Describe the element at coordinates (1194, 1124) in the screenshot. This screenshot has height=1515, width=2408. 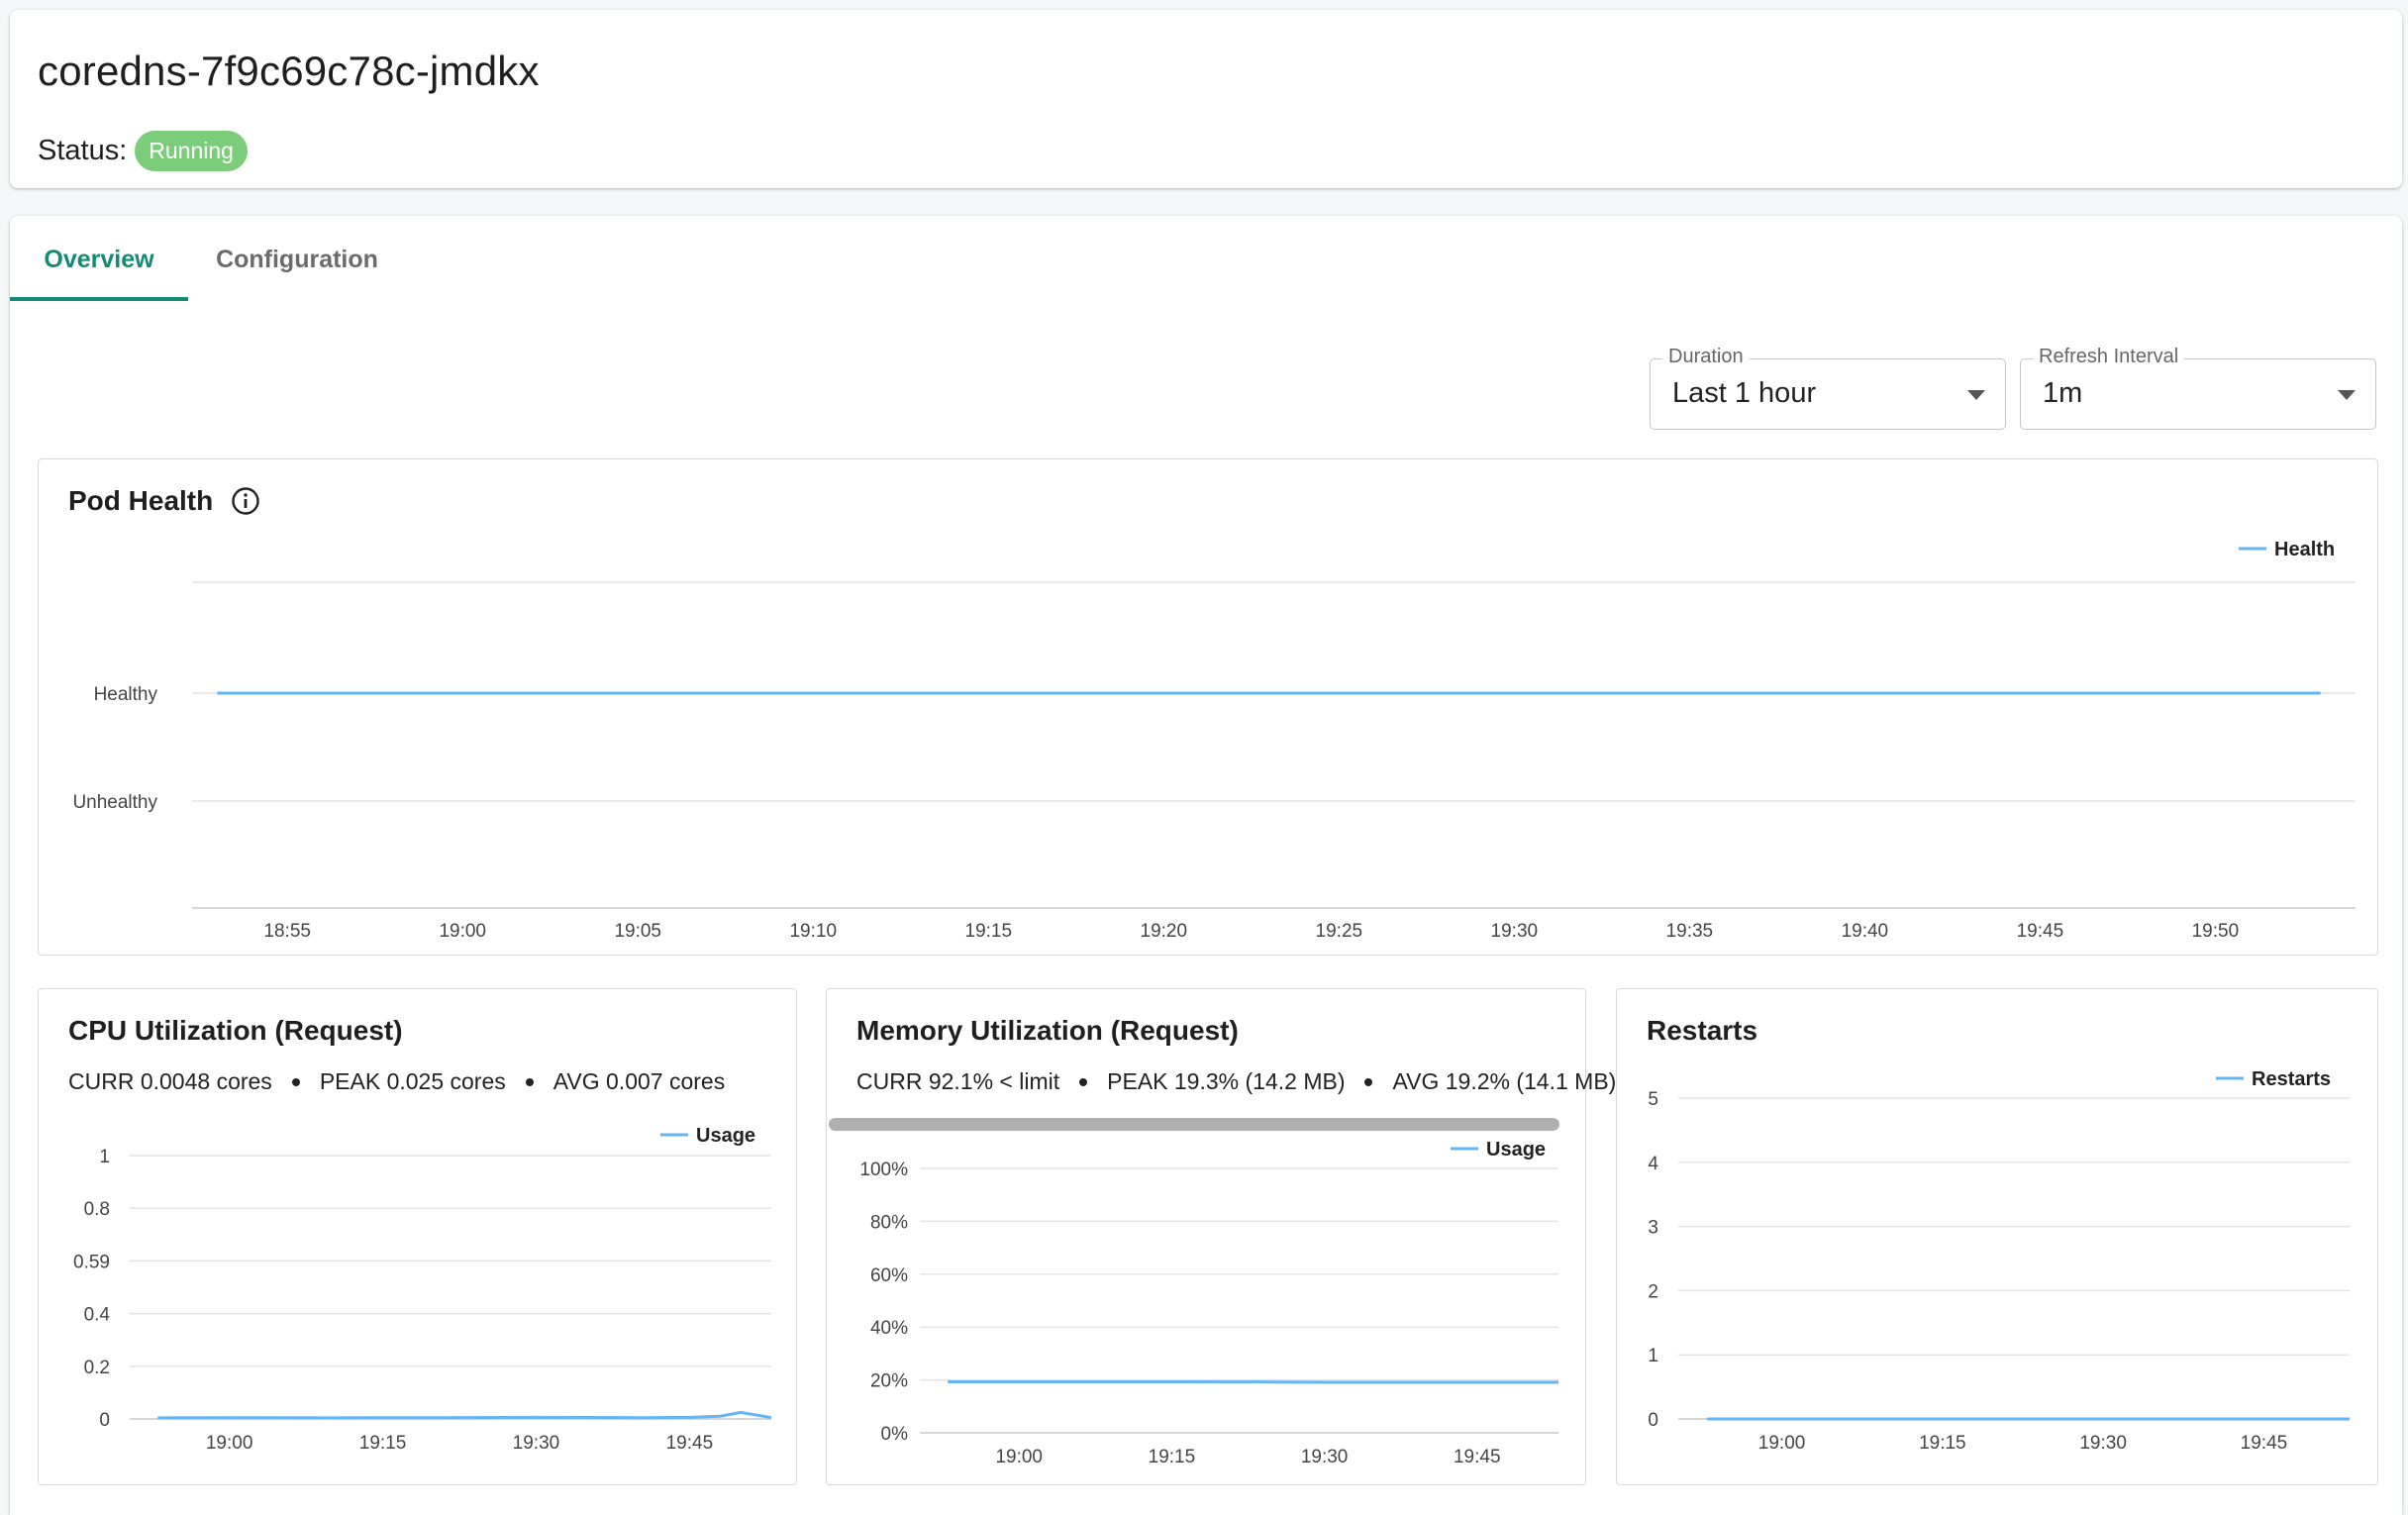
I see `horizontal-scrollbar` at that location.